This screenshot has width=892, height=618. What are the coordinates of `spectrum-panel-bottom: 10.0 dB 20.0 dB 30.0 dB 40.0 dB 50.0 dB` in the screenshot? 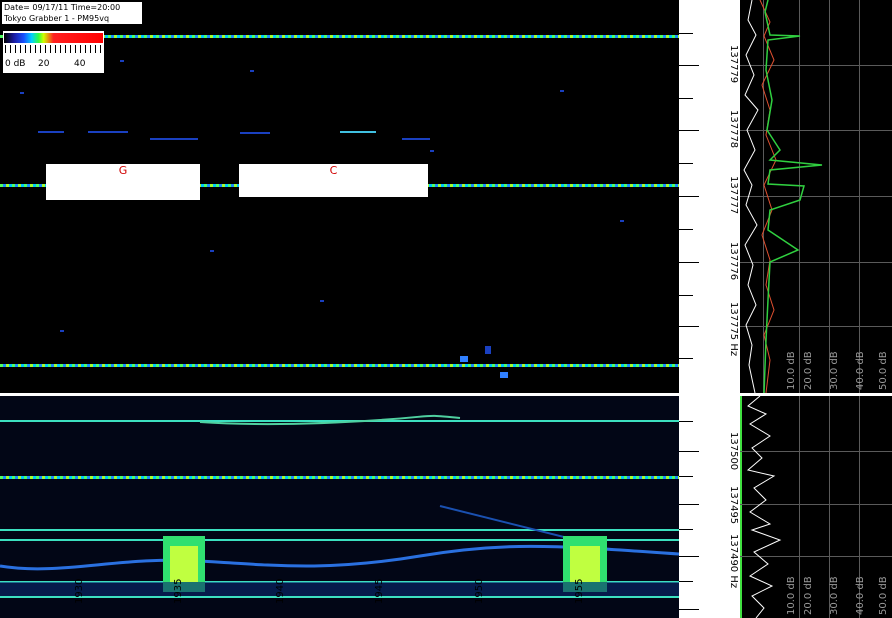 It's located at (816, 507).